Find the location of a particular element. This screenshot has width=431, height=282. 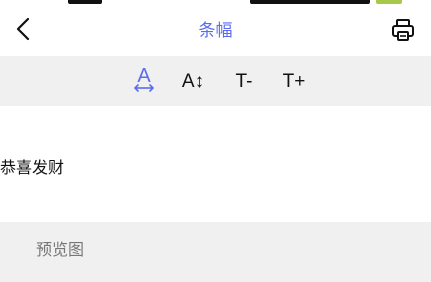

text-size-decrease-tool: T- is located at coordinates (244, 81).